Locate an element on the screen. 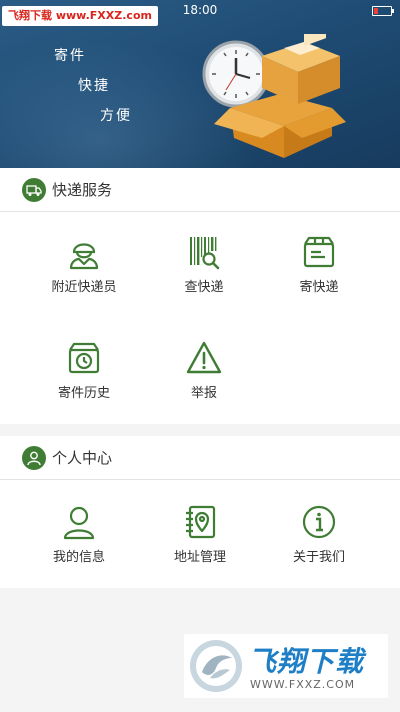 Image resolution: width=400 pixels, height=712 pixels. send-package-button: 寄快递 is located at coordinates (319, 264).